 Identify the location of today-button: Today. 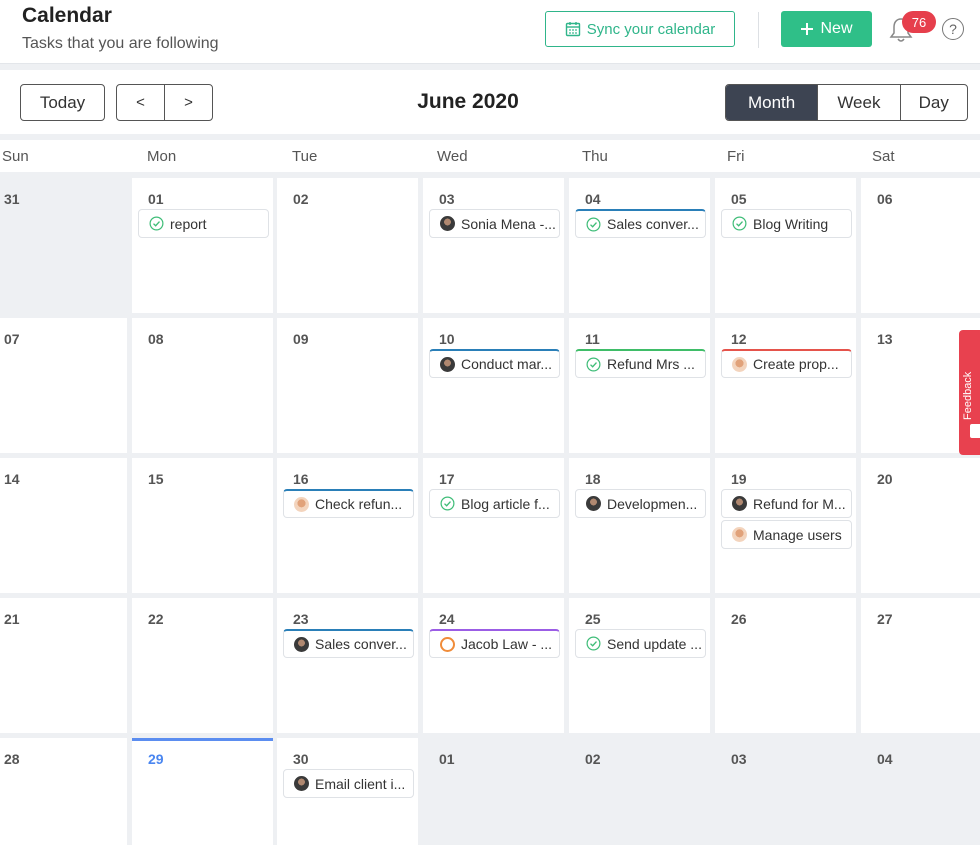
(62, 102).